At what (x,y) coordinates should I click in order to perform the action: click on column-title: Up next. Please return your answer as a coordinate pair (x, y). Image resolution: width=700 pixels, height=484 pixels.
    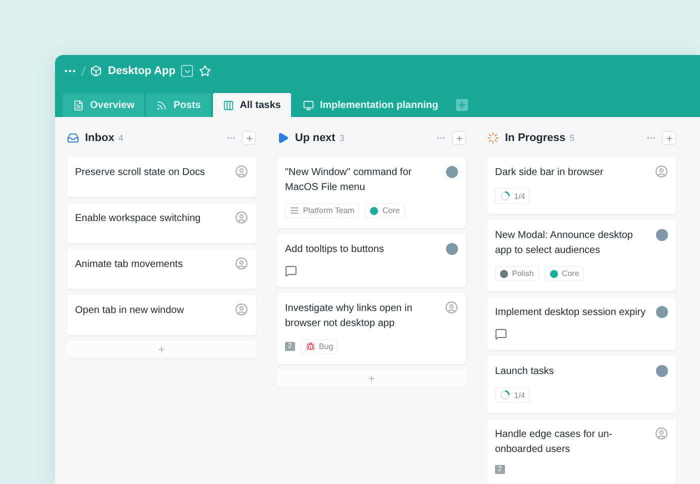
    Looking at the image, I should click on (315, 138).